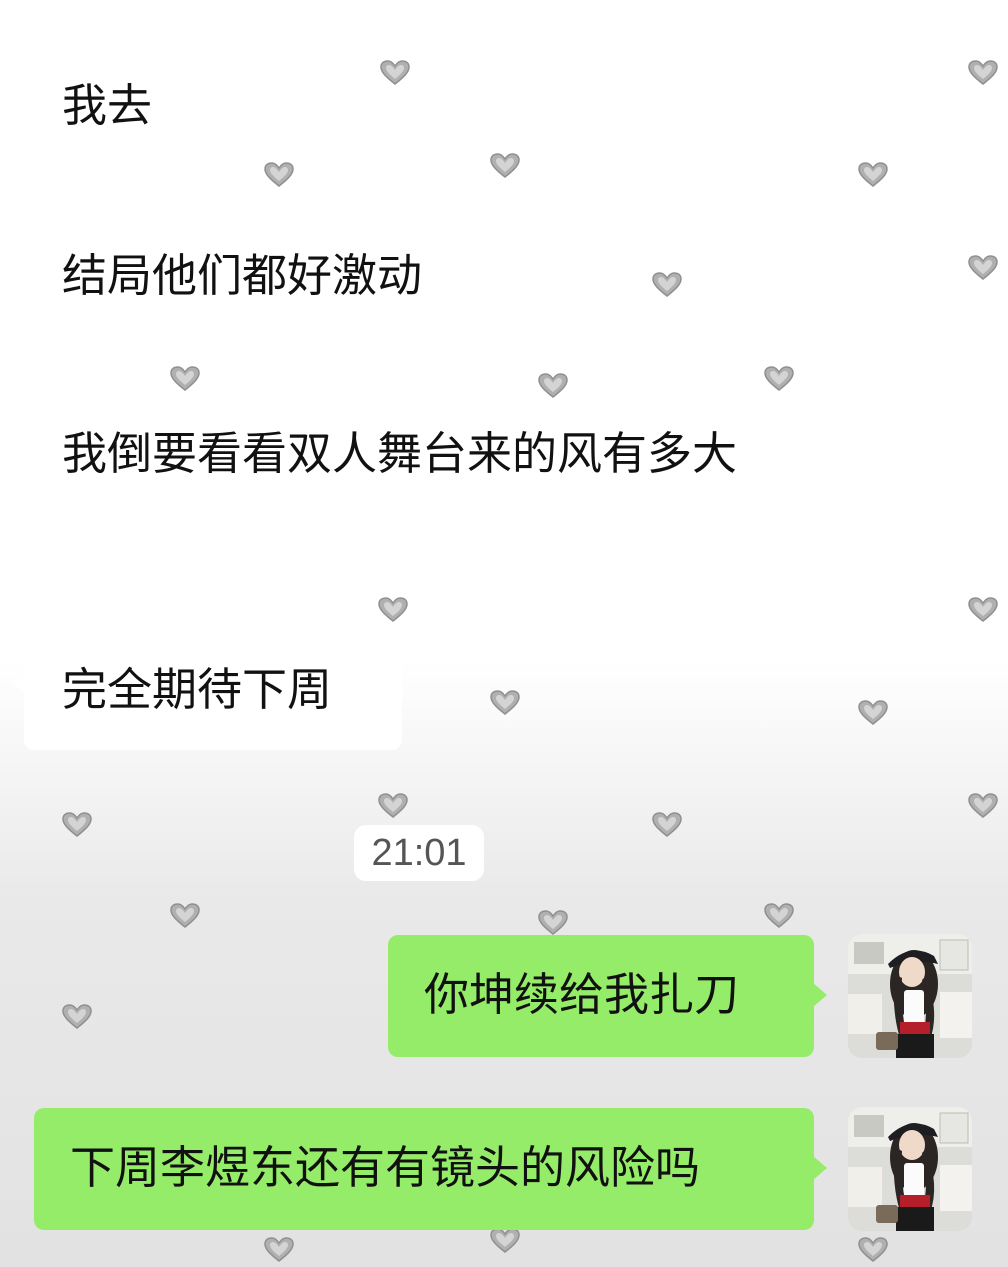 The image size is (1008, 1267). I want to click on message-bubble-outgoing: 你坤续给我扎刀, so click(607, 996).